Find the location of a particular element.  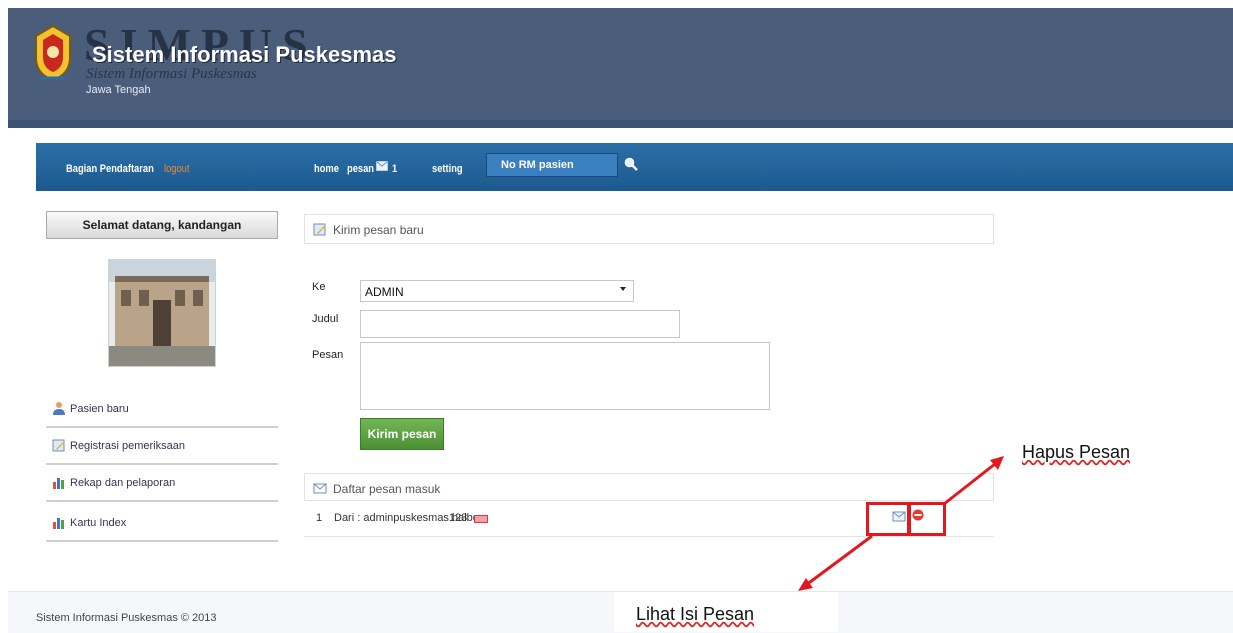

message-number: 1 is located at coordinates (319, 518).